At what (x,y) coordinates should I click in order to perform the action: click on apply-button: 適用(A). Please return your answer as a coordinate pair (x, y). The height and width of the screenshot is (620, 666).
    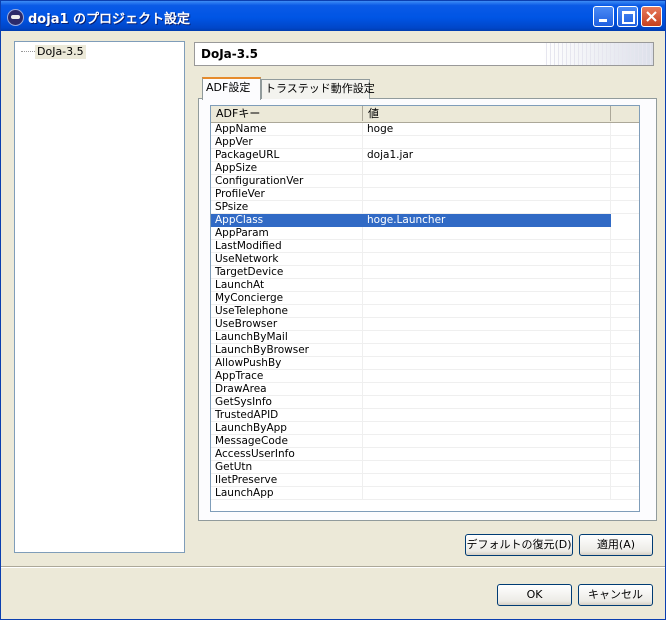
    Looking at the image, I should click on (616, 545).